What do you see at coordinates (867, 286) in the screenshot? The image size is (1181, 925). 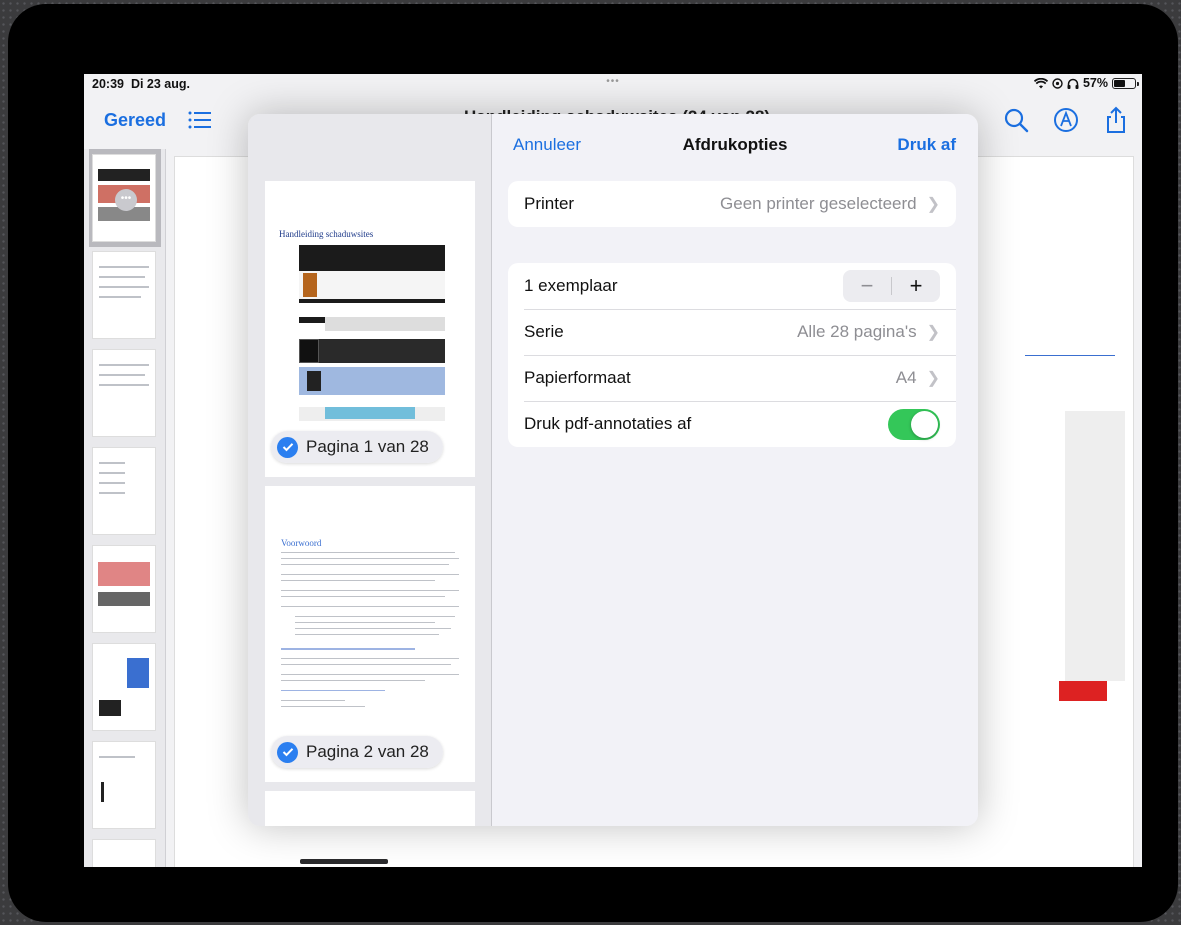 I see `decrement-button: −` at bounding box center [867, 286].